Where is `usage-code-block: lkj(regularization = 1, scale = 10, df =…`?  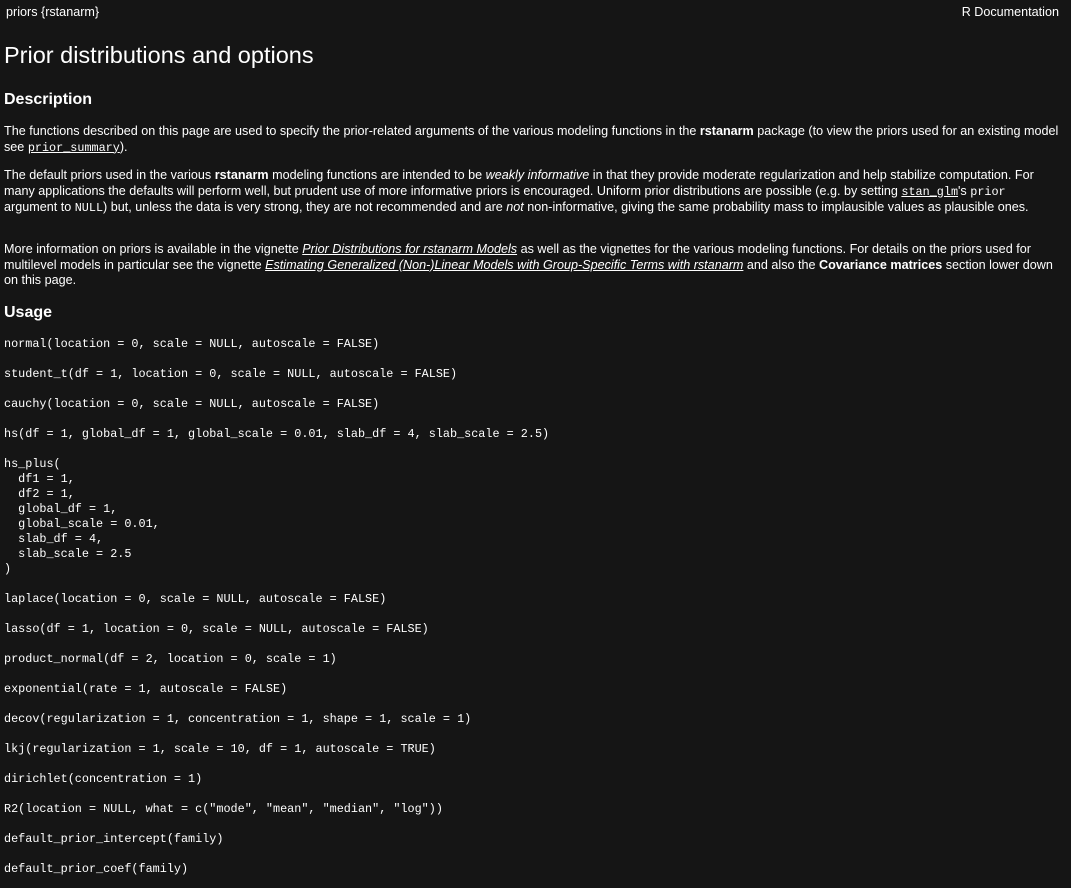
usage-code-block: lkj(regularization = 1, scale = 10, df =… is located at coordinates (276, 749).